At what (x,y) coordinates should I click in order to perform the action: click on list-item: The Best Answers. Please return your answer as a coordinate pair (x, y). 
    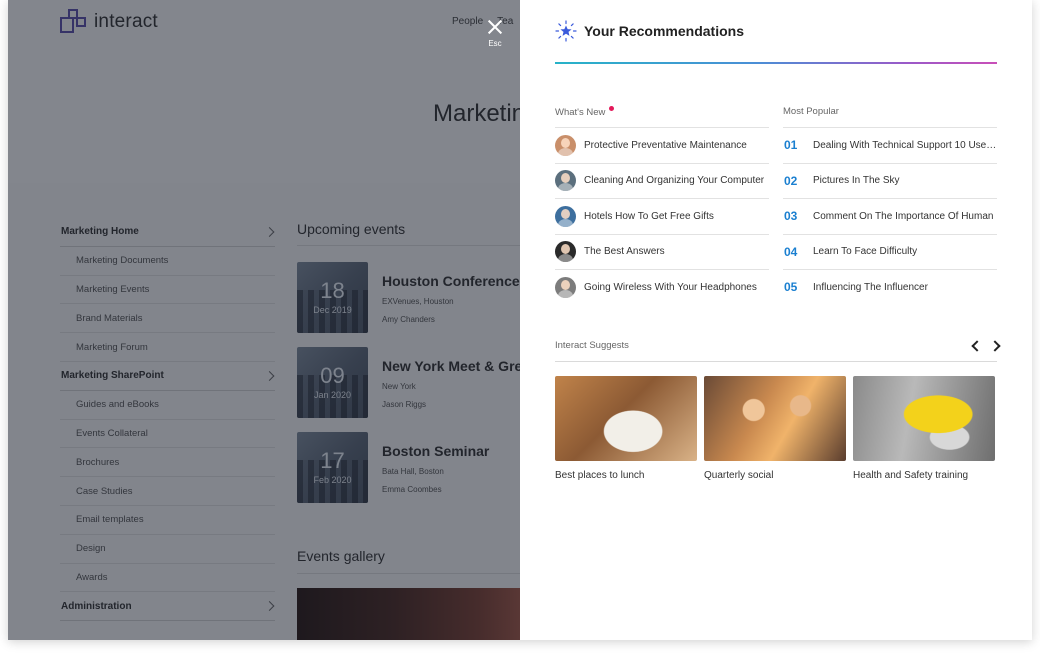
    Looking at the image, I should click on (662, 251).